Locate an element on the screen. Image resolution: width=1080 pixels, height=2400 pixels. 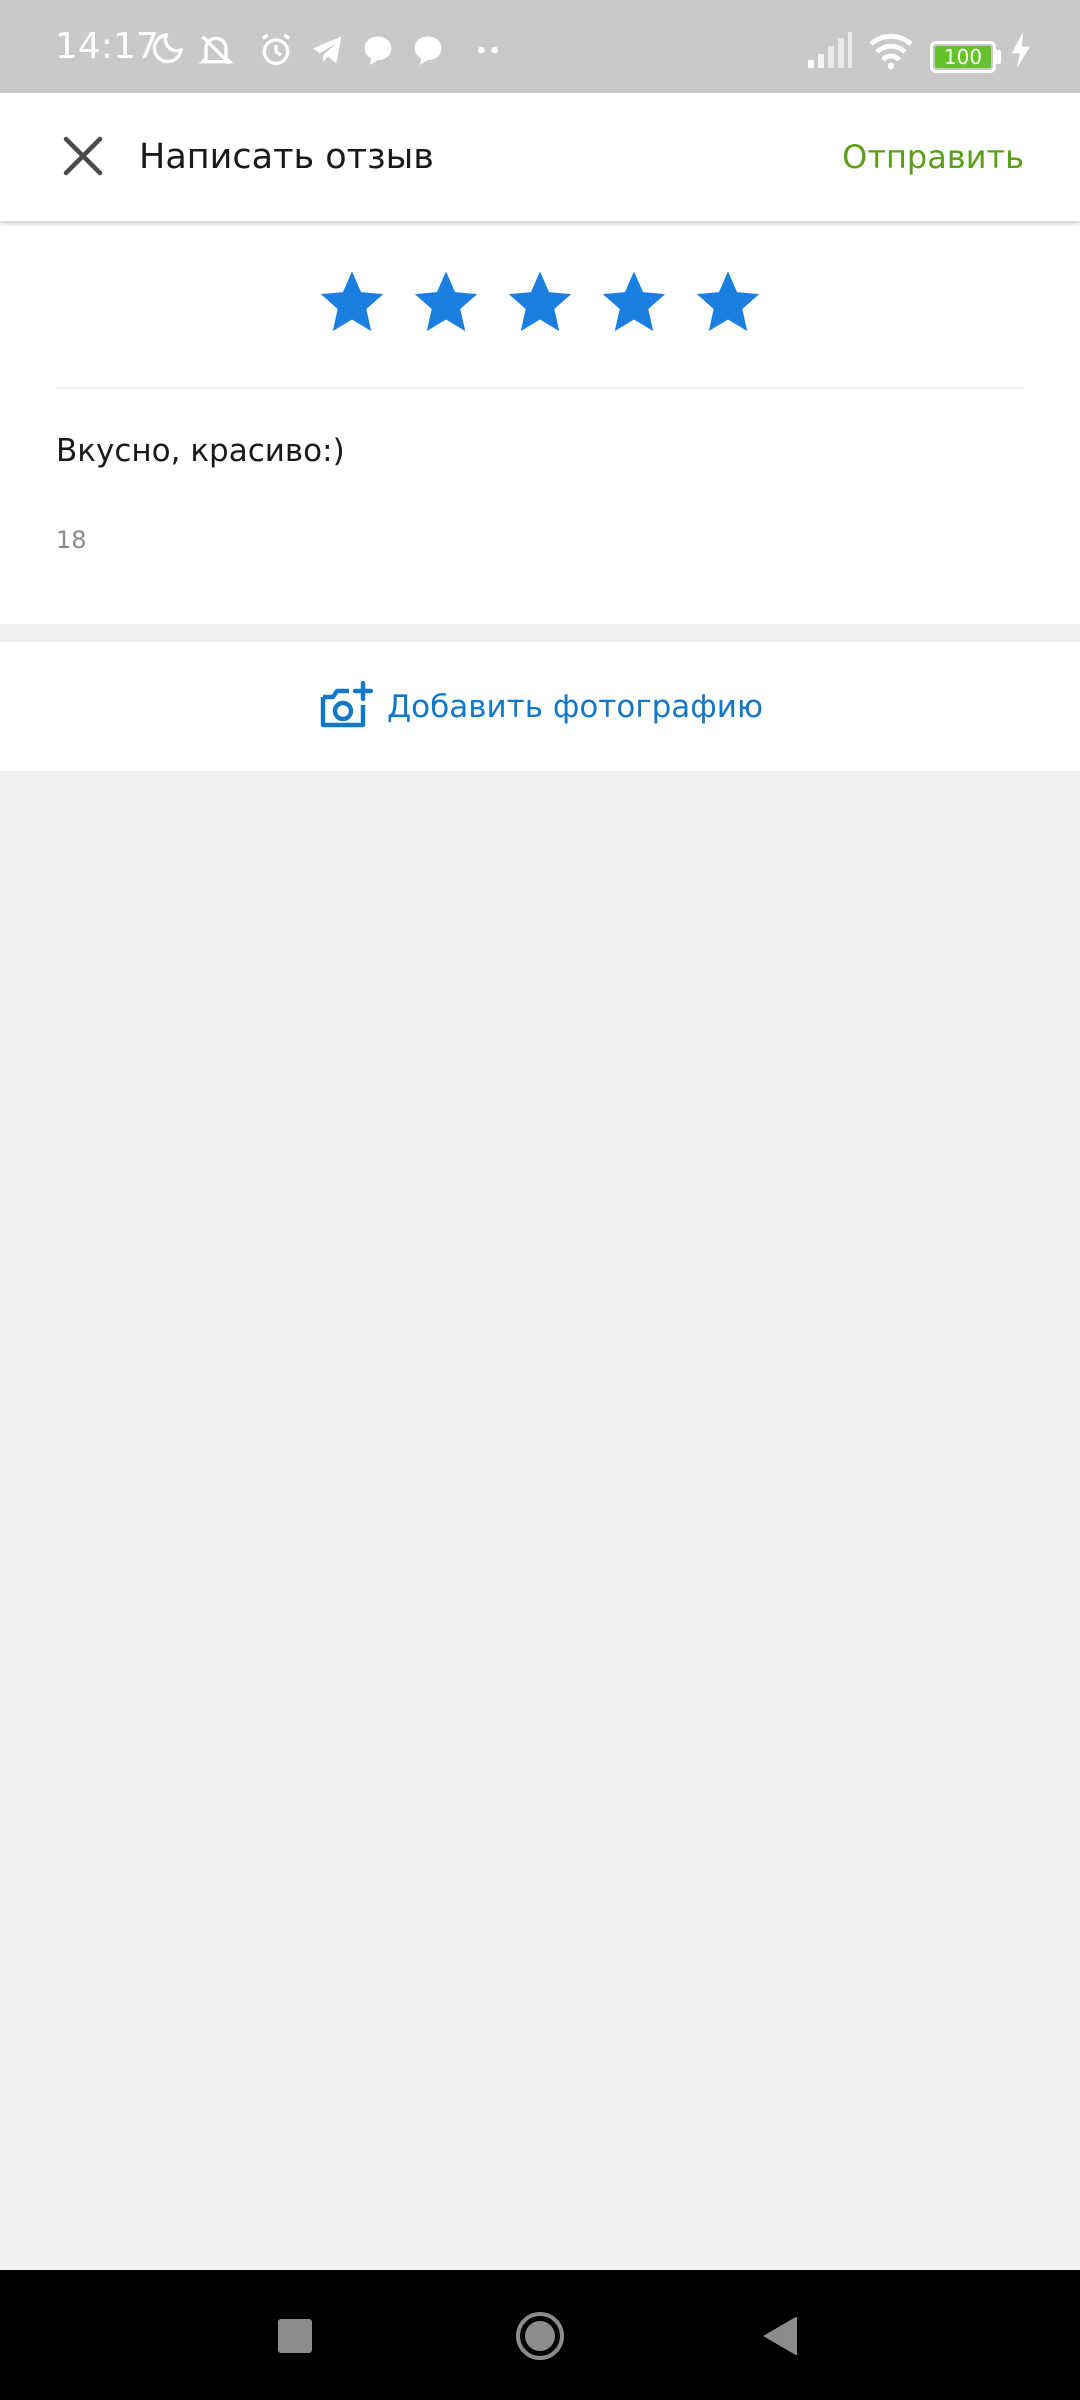
battery-level: 100 is located at coordinates (963, 57).